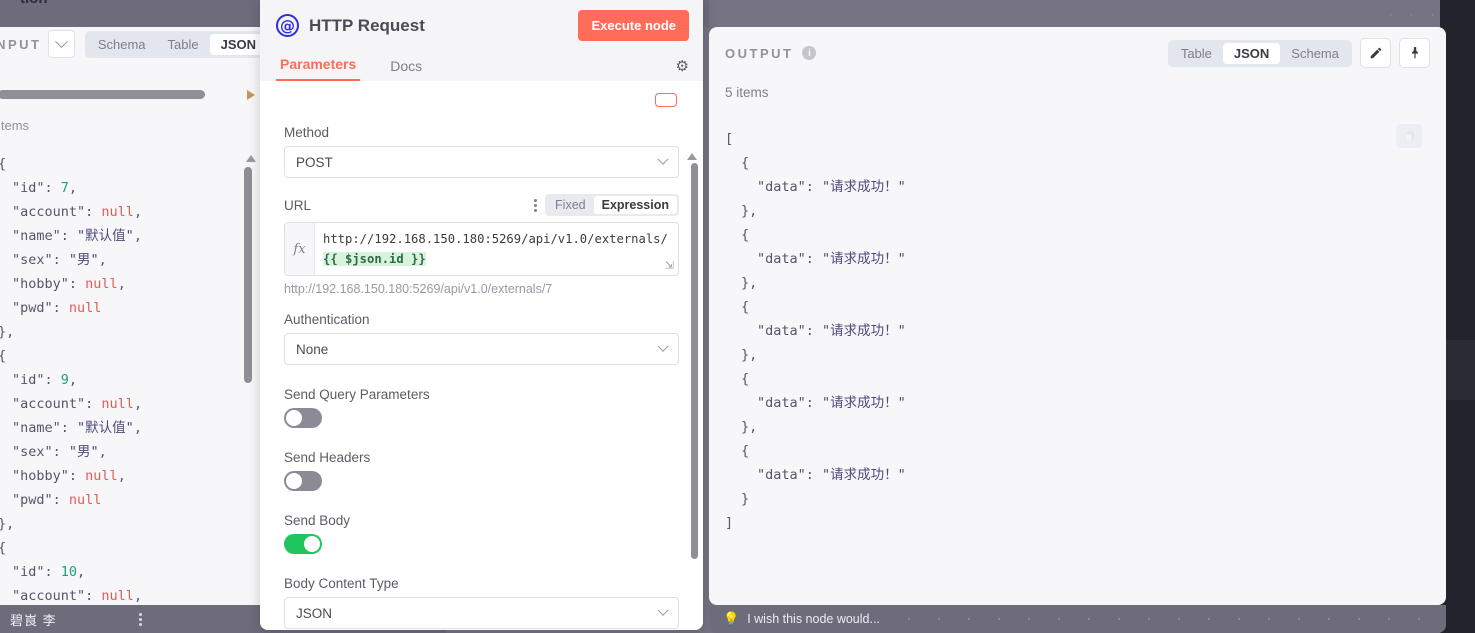 The height and width of the screenshot is (633, 1475). I want to click on output-panel-header: OUTPUT i Table JSON Schema, so click(1077, 53).